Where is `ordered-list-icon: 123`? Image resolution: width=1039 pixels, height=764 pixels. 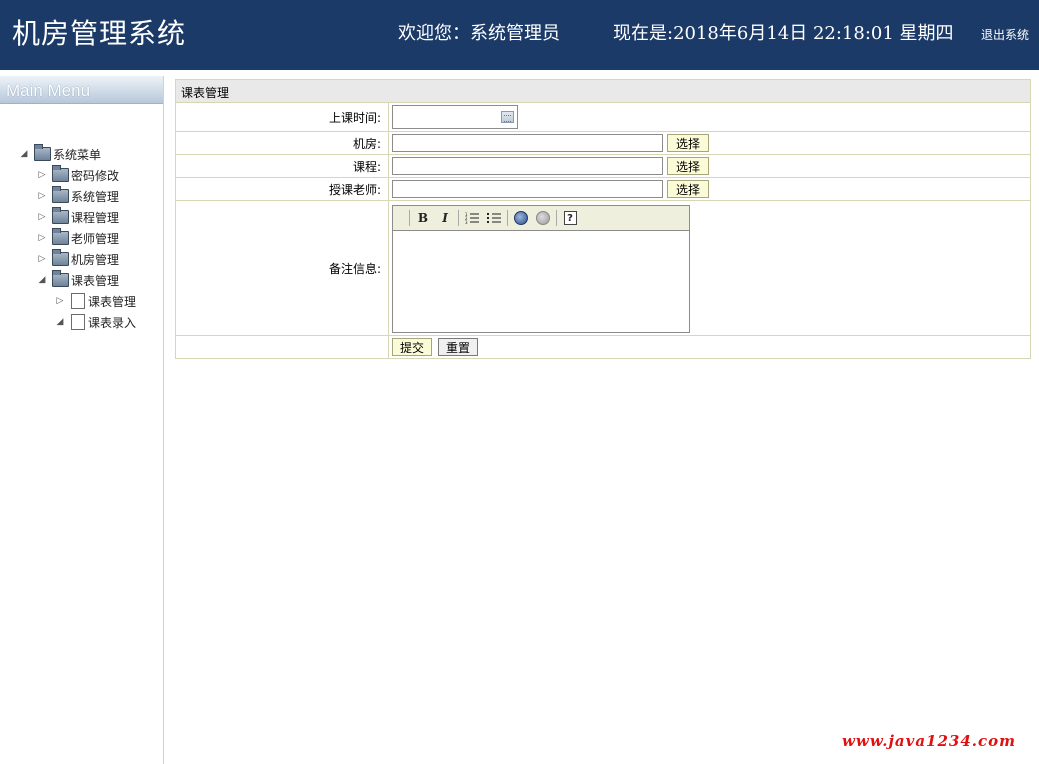
ordered-list-icon: 123 is located at coordinates (472, 218).